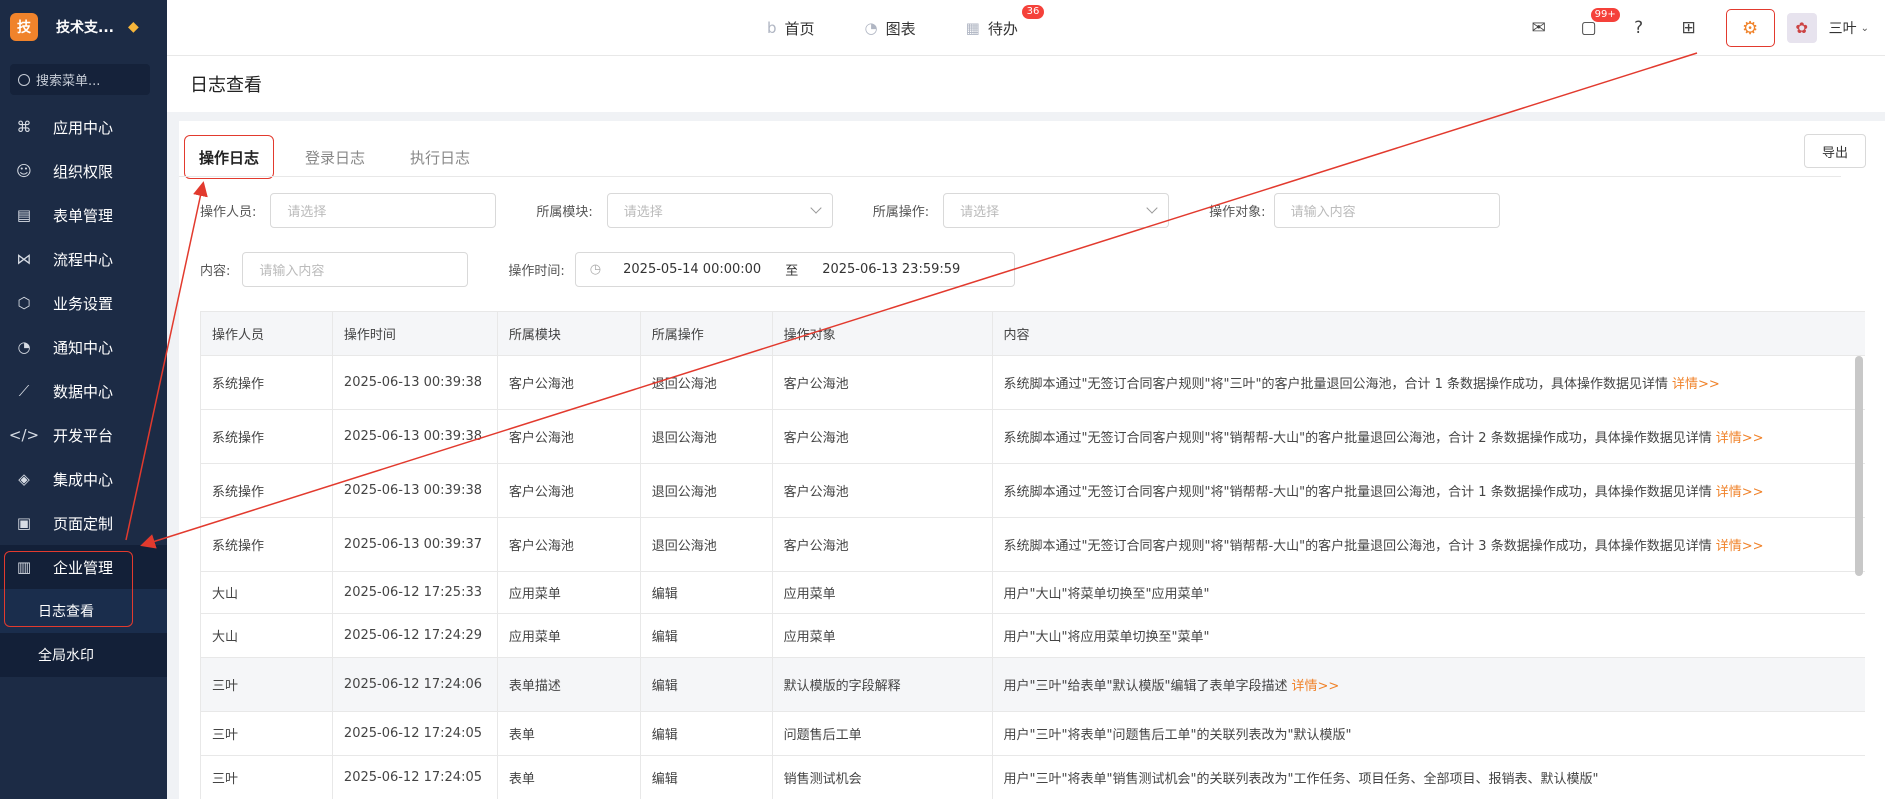  I want to click on table-header: 操作人员 操作时间 所属模块 所属操作 操作对象 内容, so click(1033, 334).